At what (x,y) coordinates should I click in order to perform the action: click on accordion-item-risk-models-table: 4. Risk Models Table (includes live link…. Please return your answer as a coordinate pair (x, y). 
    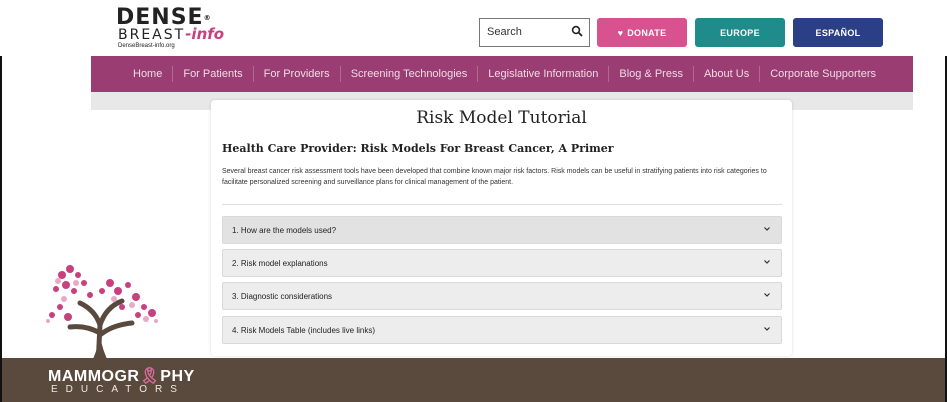
    Looking at the image, I should click on (502, 330).